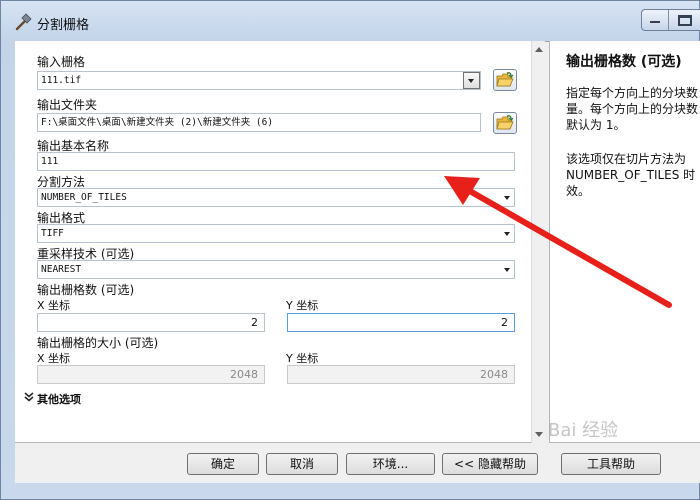 The width and height of the screenshot is (700, 500). I want to click on num-rasters-label: 输出栅格数 (可选), so click(86, 290).